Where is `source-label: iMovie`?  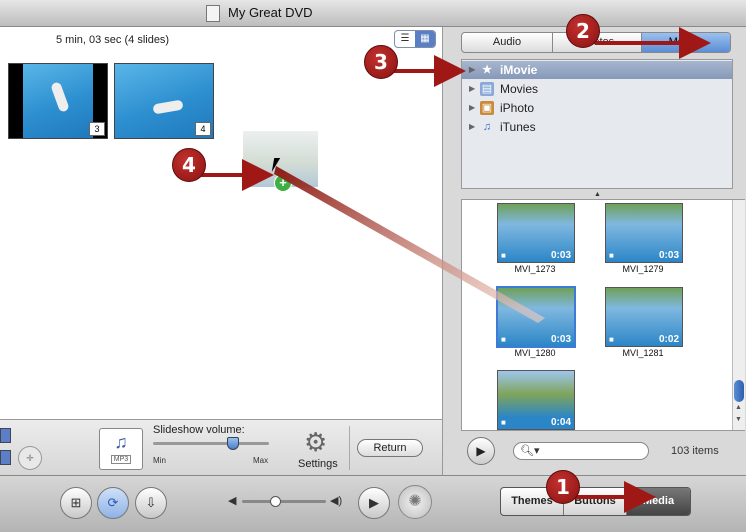
source-label: iMovie is located at coordinates (519, 70).